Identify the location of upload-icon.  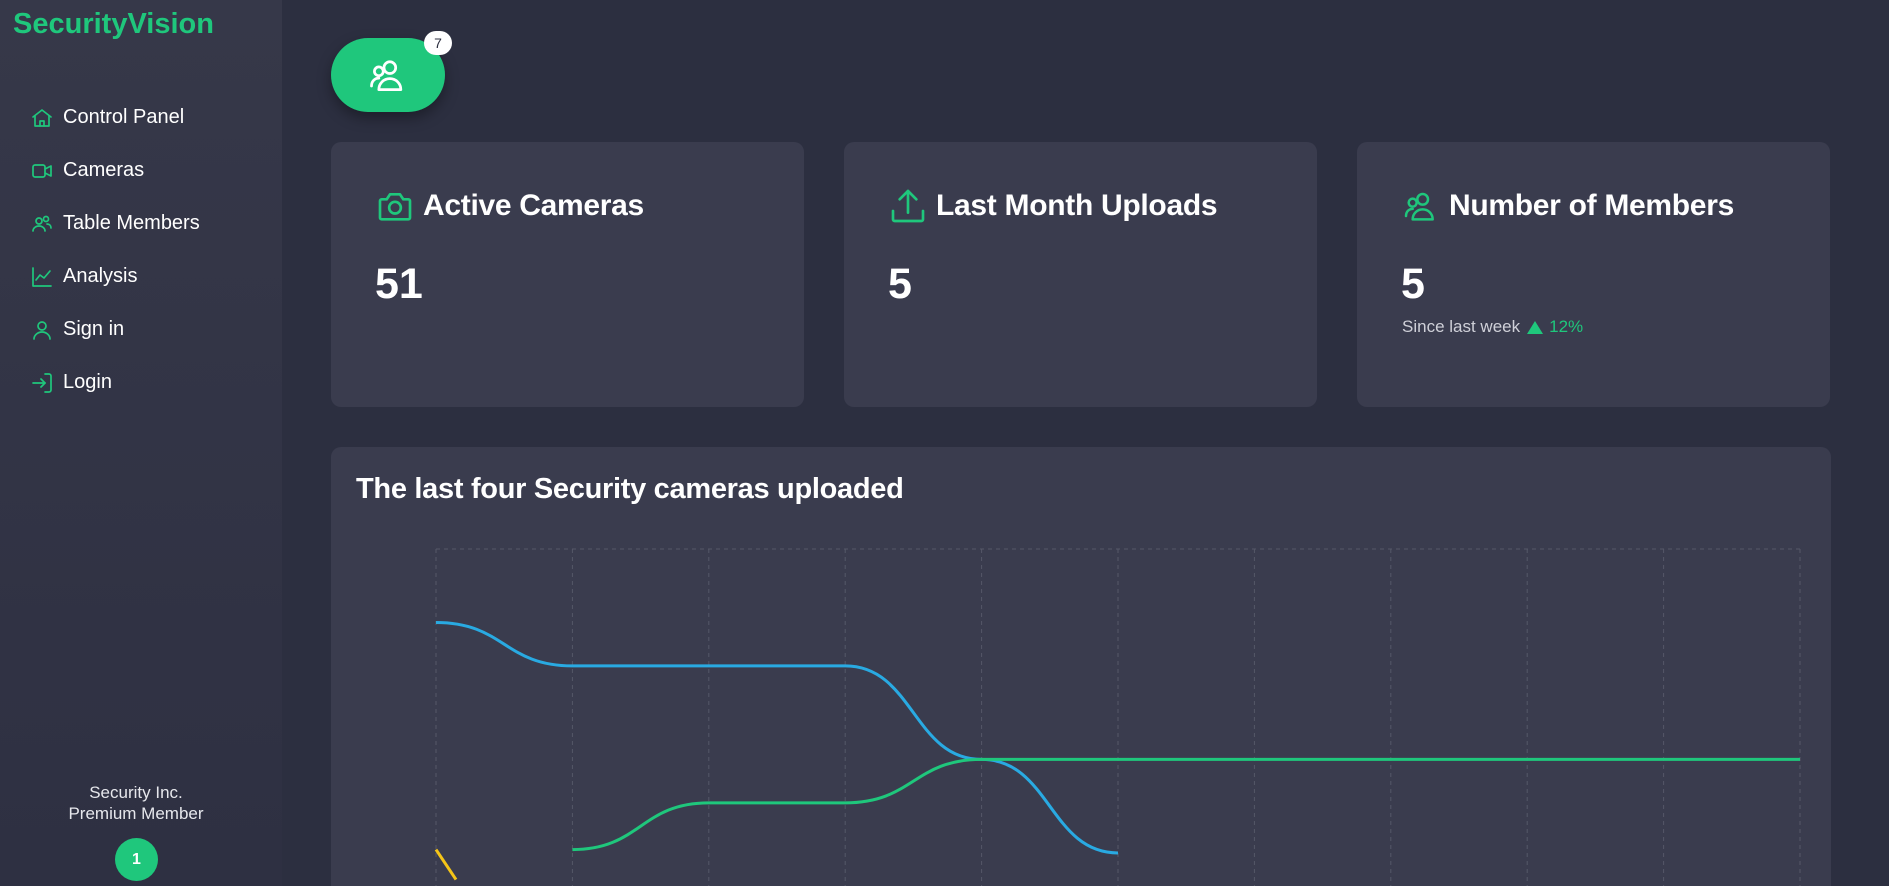
(908, 206).